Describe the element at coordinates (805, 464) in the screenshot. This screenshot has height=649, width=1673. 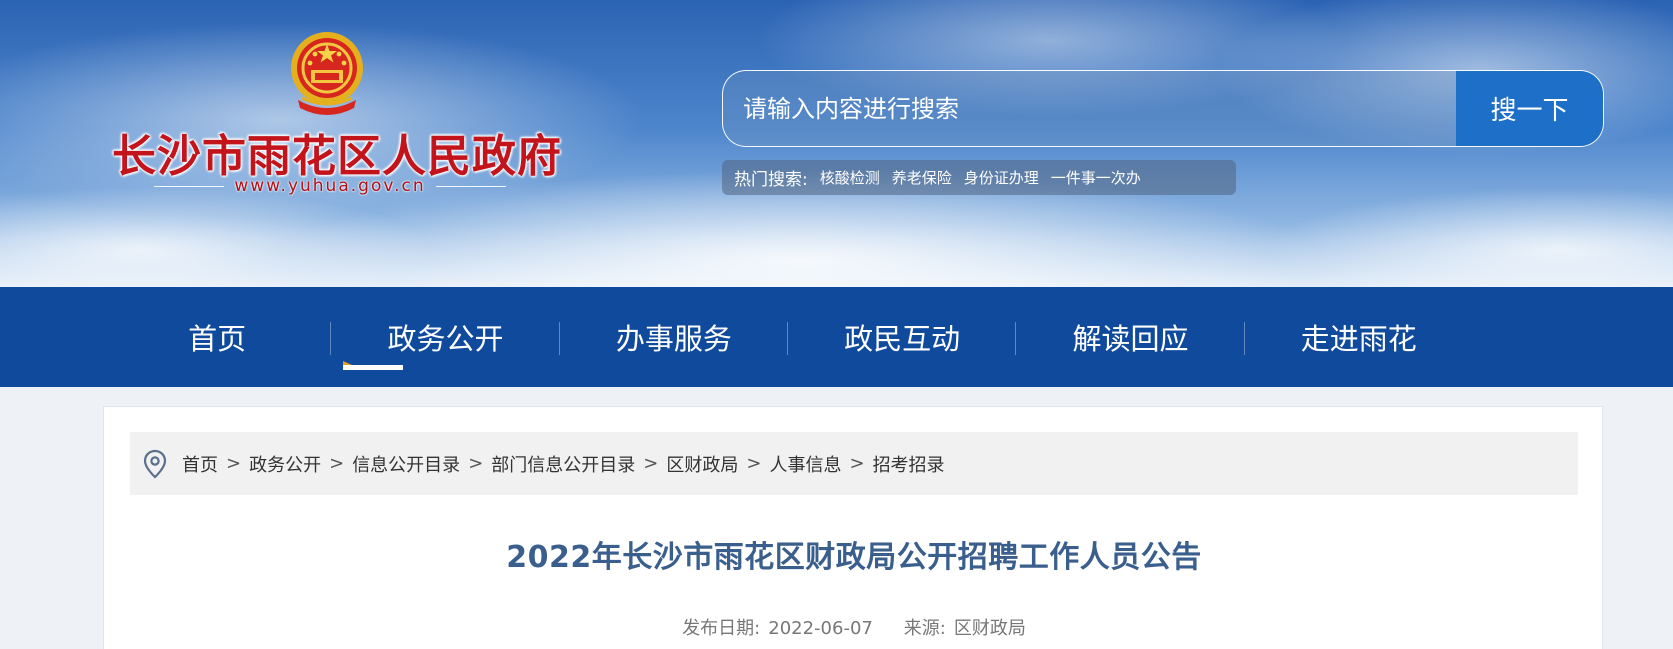
I see `breadcrumb-personnel-info: 人事信息` at that location.